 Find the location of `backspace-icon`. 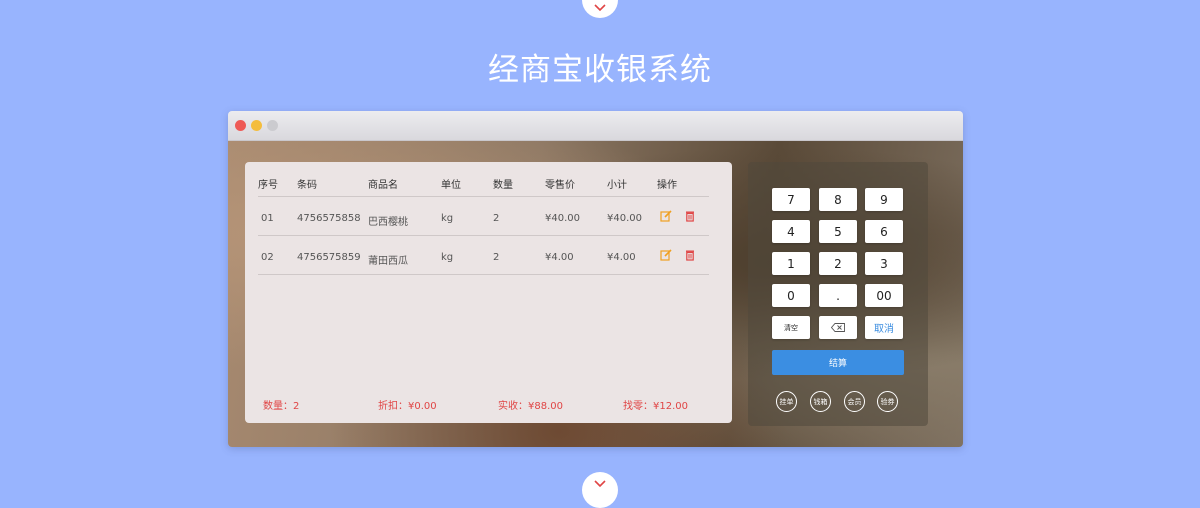

backspace-icon is located at coordinates (837, 328).